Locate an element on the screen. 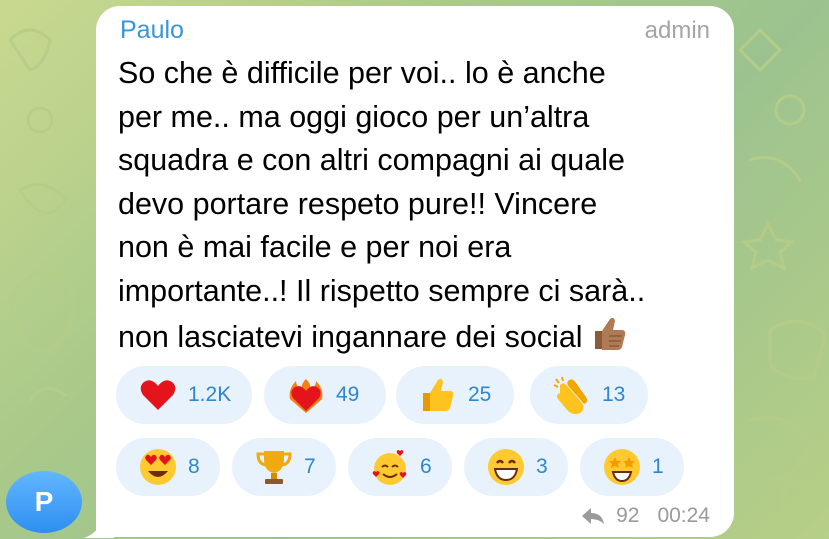  heart-on-fire-icon is located at coordinates (306, 395).